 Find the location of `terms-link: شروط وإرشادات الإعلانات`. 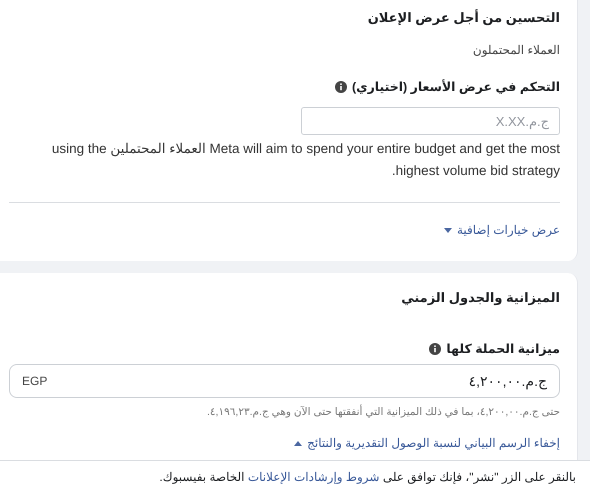

terms-link: شروط وإرشادات الإعلانات is located at coordinates (314, 477).